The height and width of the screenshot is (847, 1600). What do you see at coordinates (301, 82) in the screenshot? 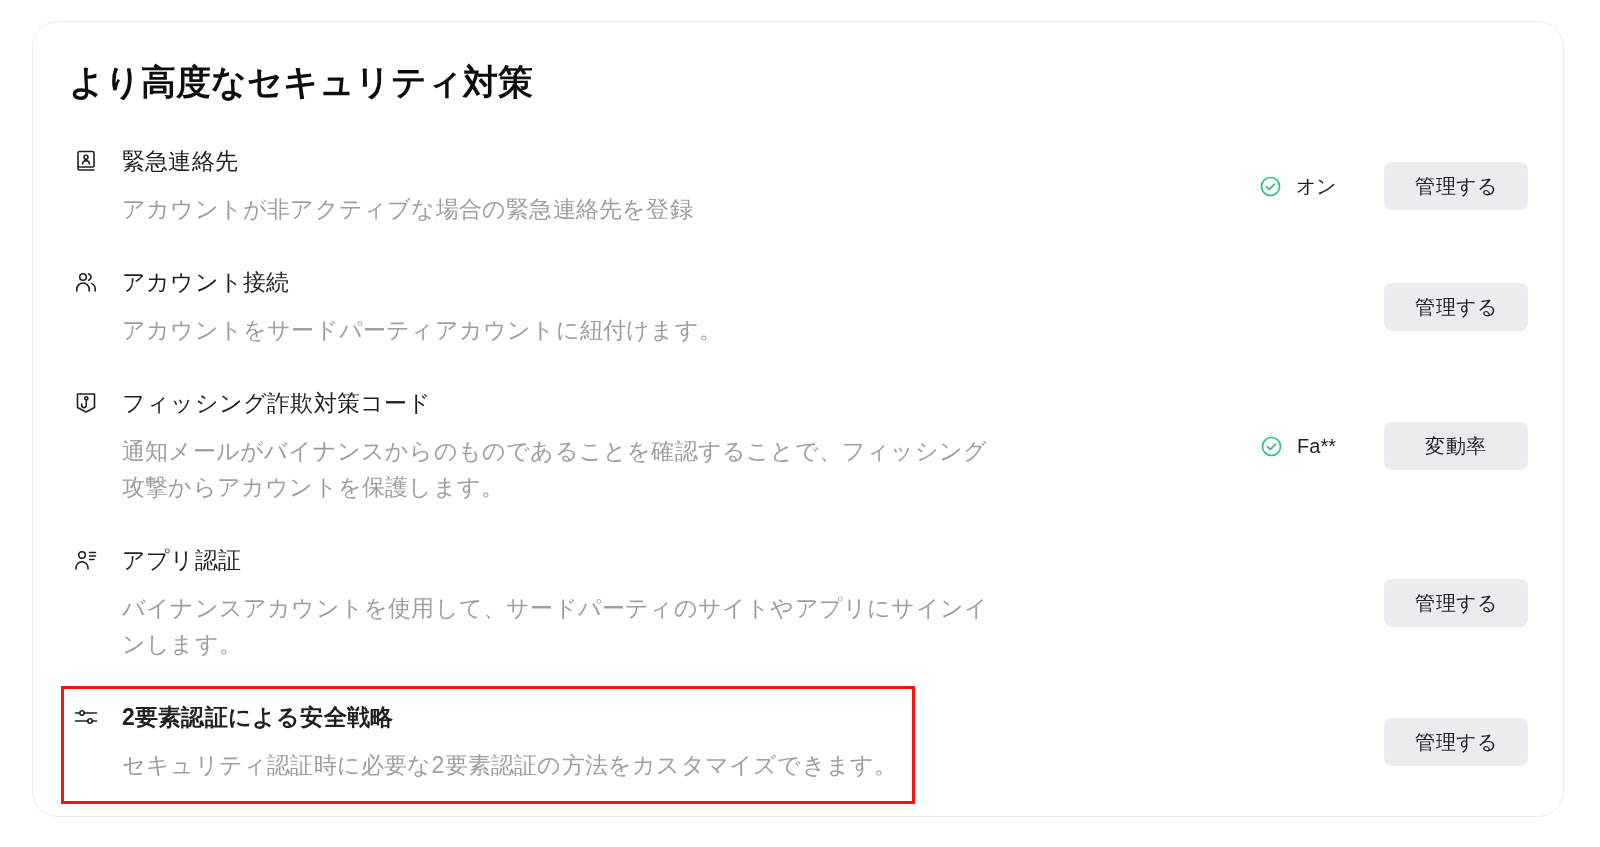
I see `section-title: より高度なセキュリティ対策` at bounding box center [301, 82].